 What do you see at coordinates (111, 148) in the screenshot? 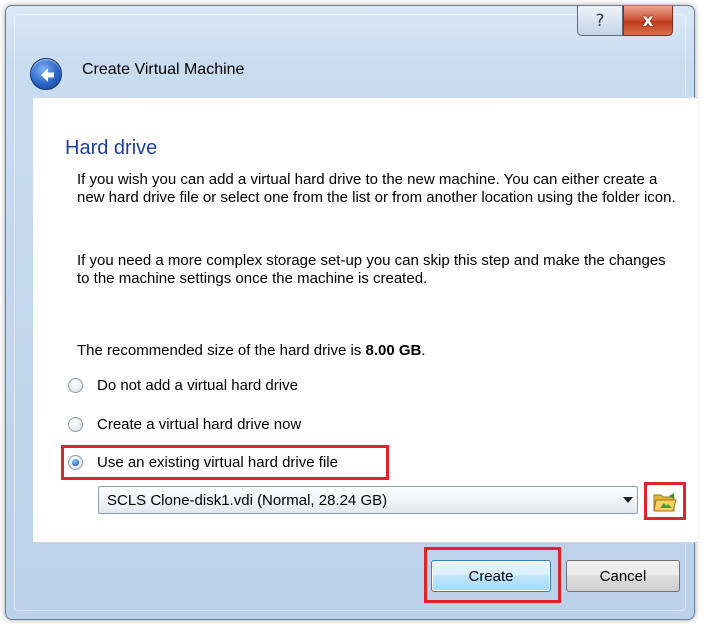
I see `page-title: Hard drive` at bounding box center [111, 148].